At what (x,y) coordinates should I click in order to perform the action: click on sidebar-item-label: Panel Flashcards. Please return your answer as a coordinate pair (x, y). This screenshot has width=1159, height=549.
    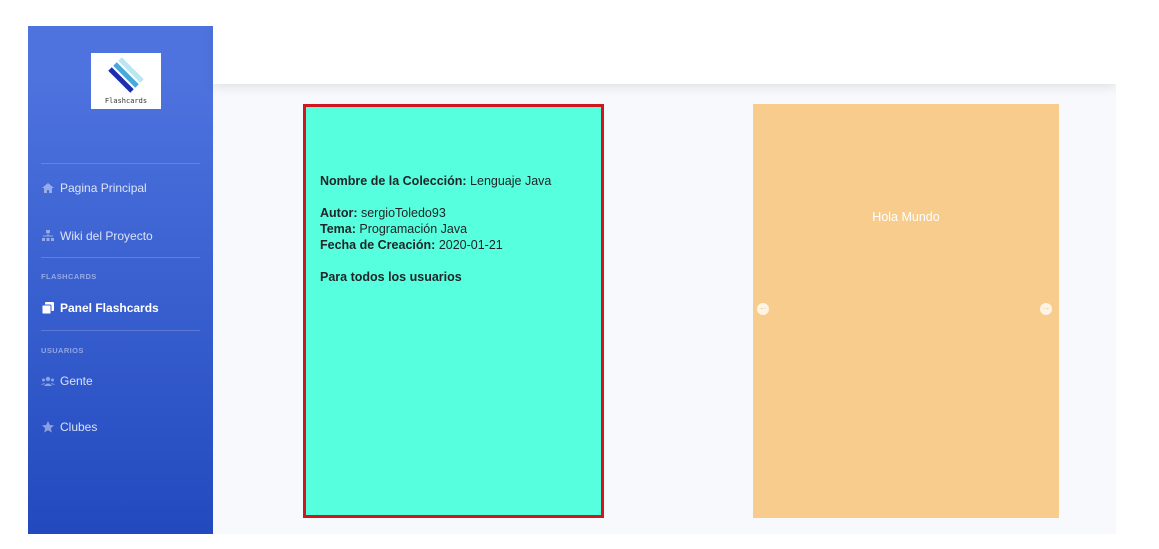
    Looking at the image, I should click on (109, 308).